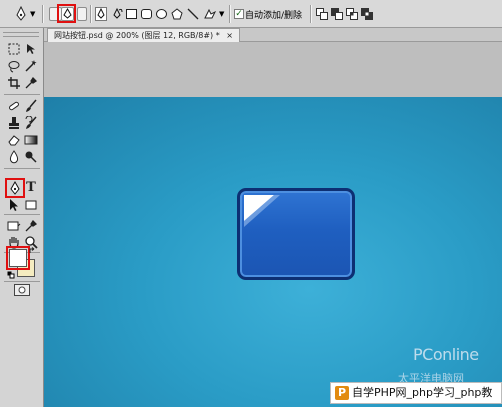 This screenshot has width=502, height=407. I want to click on eraser-tool-icon, so click(14, 140).